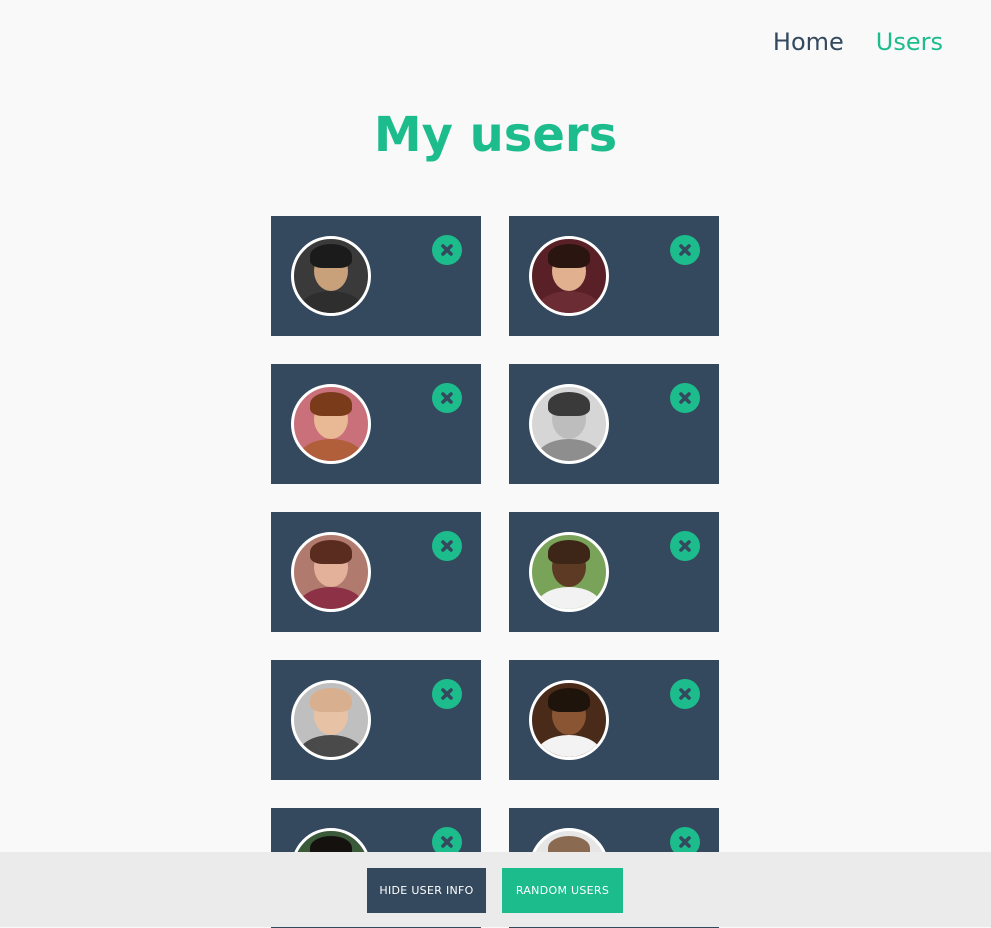 This screenshot has width=991, height=928. Describe the element at coordinates (495, 889) in the screenshot. I see `footer-bar: Hide user info Random users` at that location.